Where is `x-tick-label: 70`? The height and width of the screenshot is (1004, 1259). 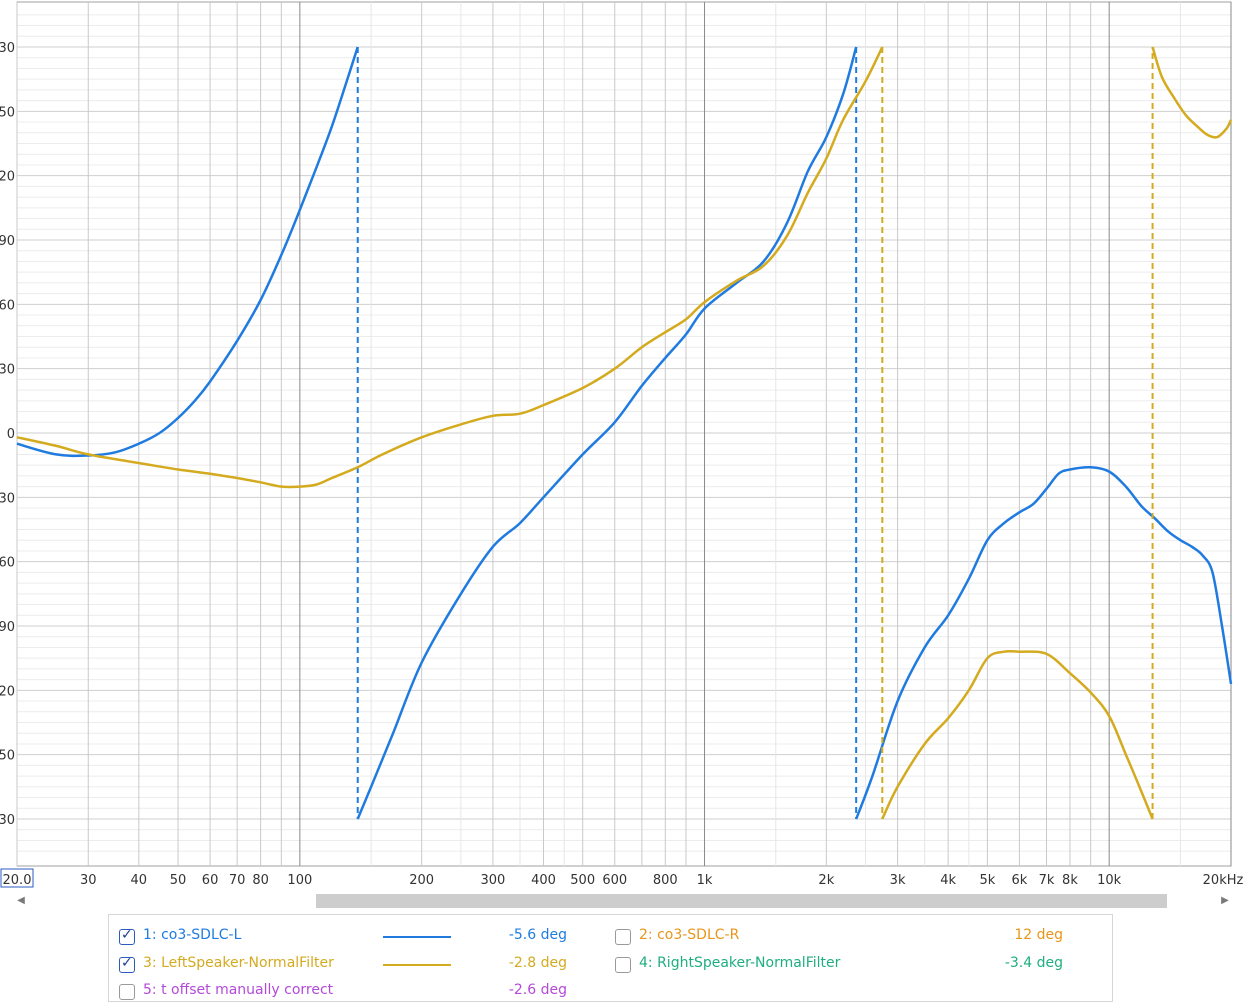
x-tick-label: 70 is located at coordinates (237, 880).